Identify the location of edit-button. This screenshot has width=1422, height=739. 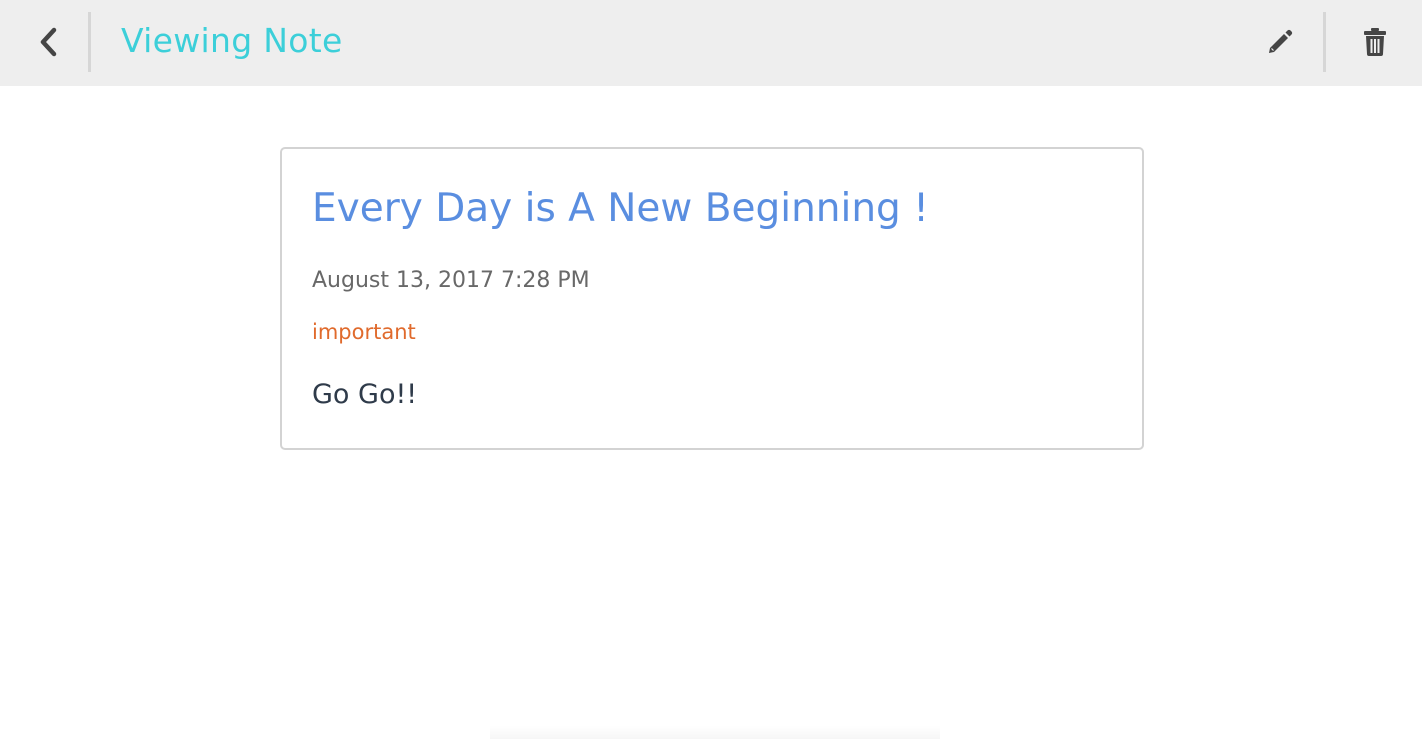
(1280, 42).